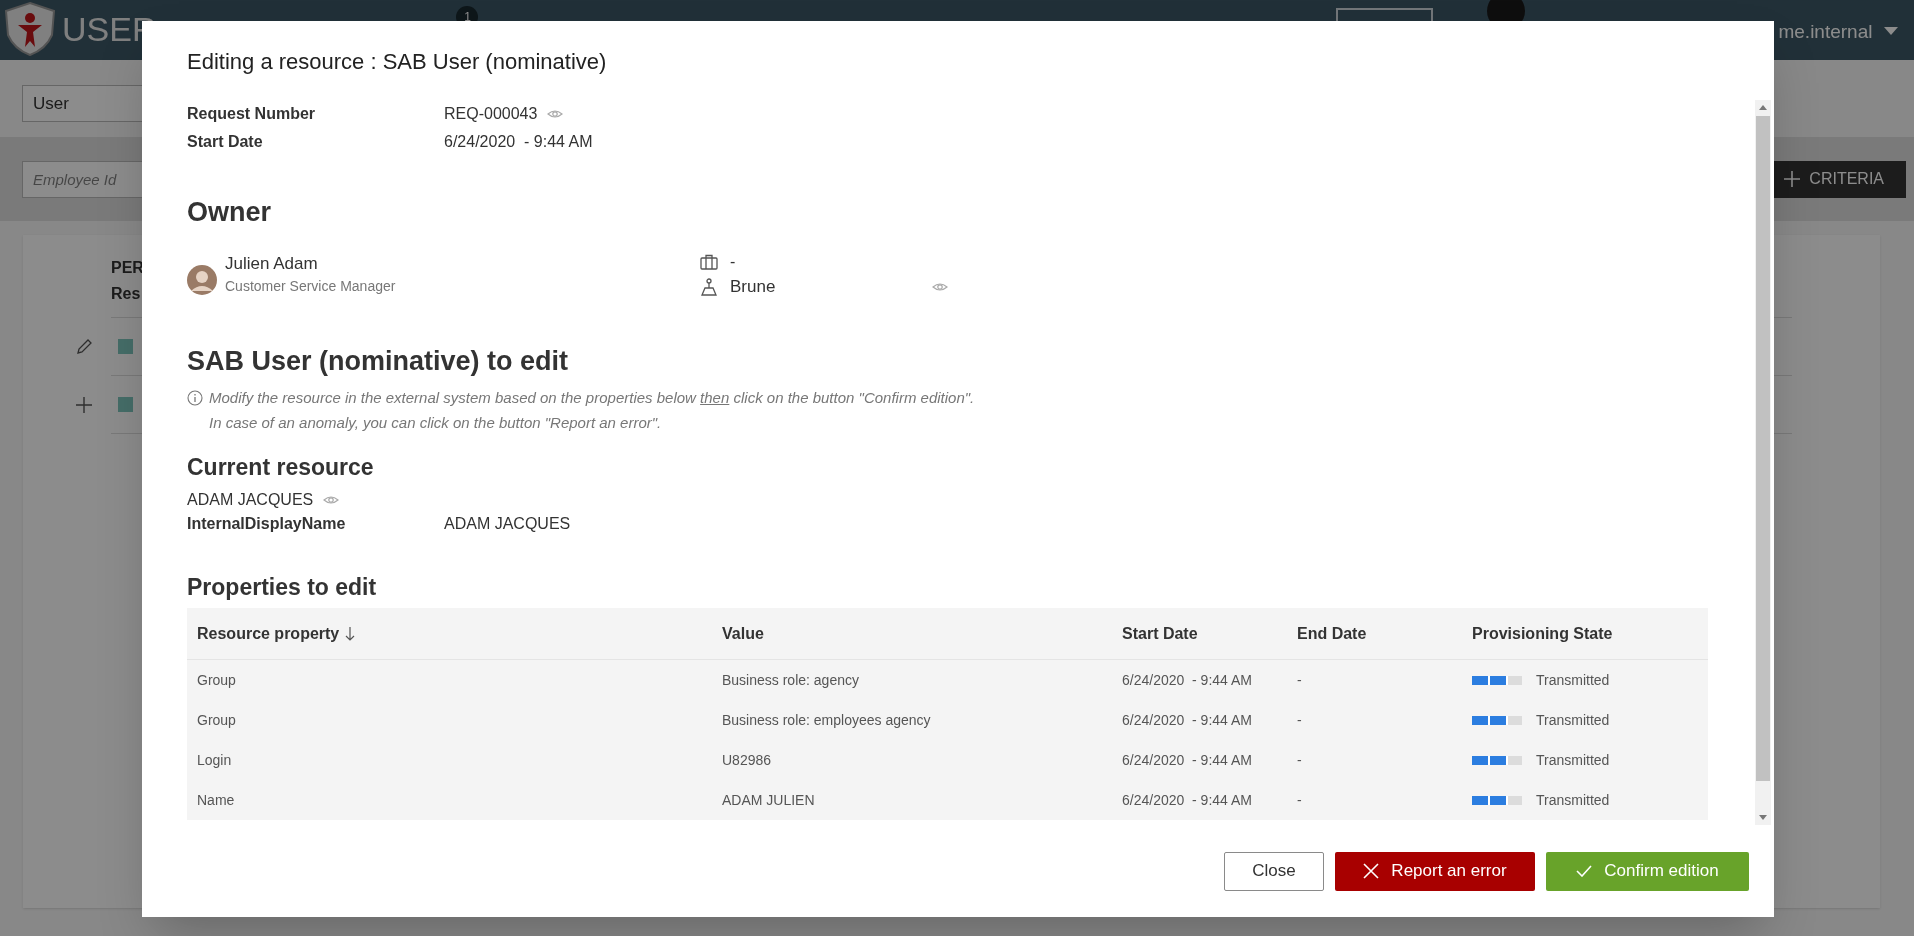 The height and width of the screenshot is (936, 1914). What do you see at coordinates (1274, 871) in the screenshot?
I see `close-button: Close` at bounding box center [1274, 871].